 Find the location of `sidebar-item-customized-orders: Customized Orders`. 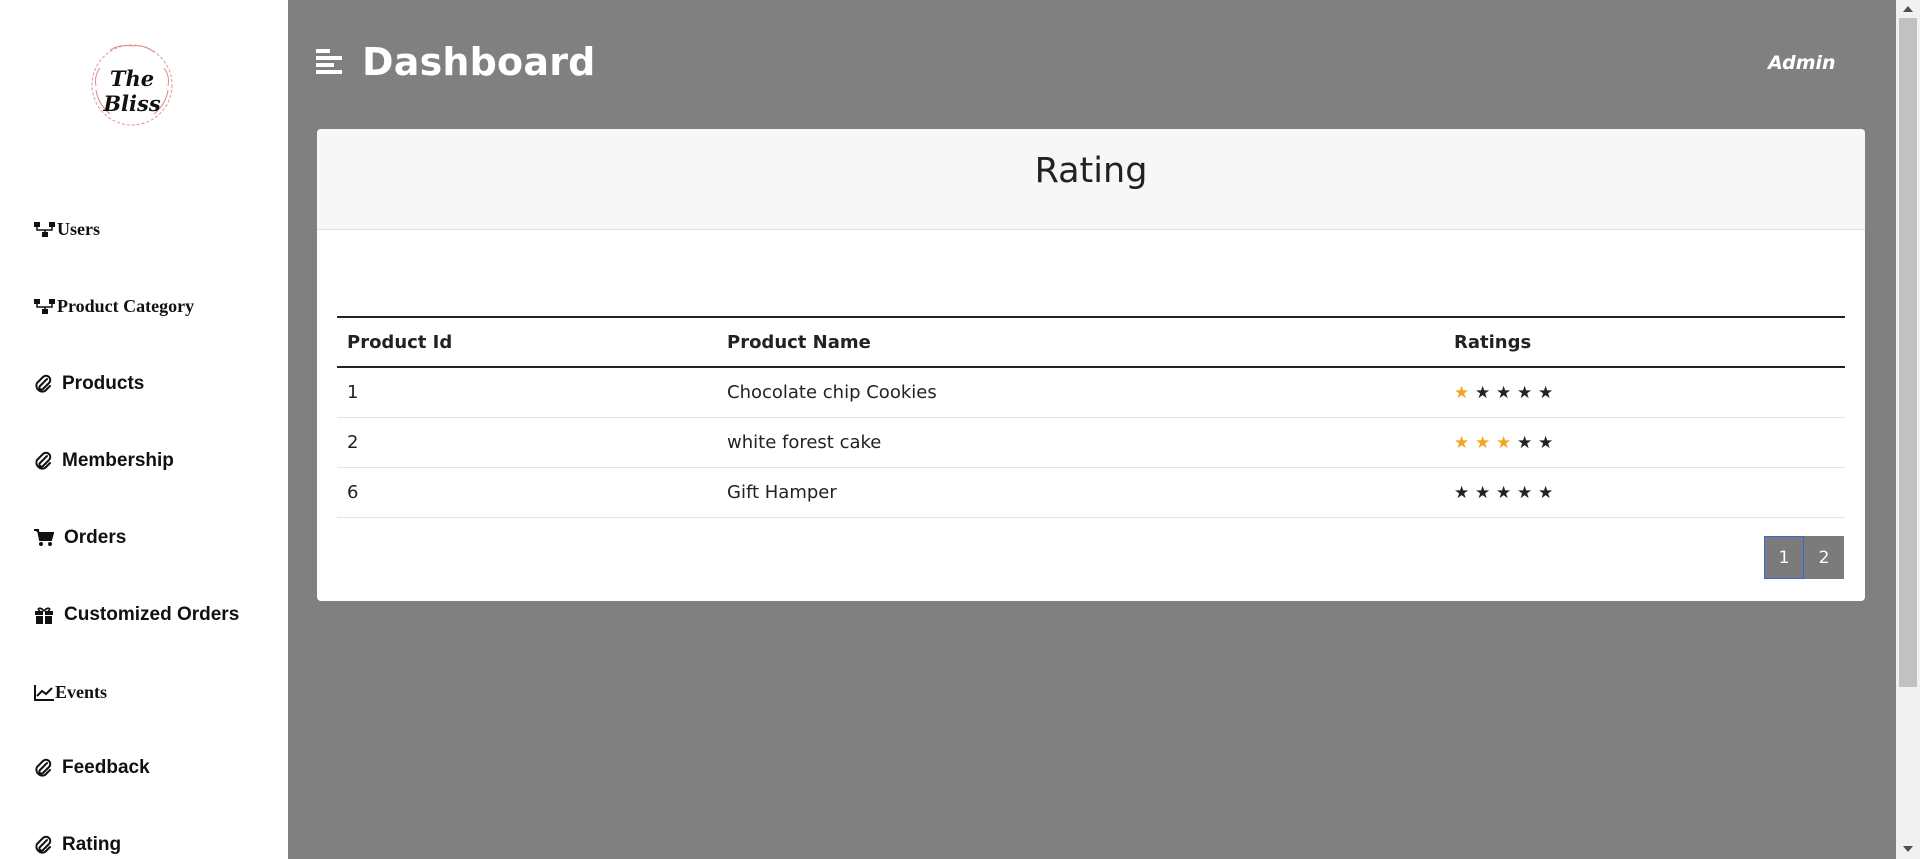

sidebar-item-customized-orders: Customized Orders is located at coordinates (136, 615).